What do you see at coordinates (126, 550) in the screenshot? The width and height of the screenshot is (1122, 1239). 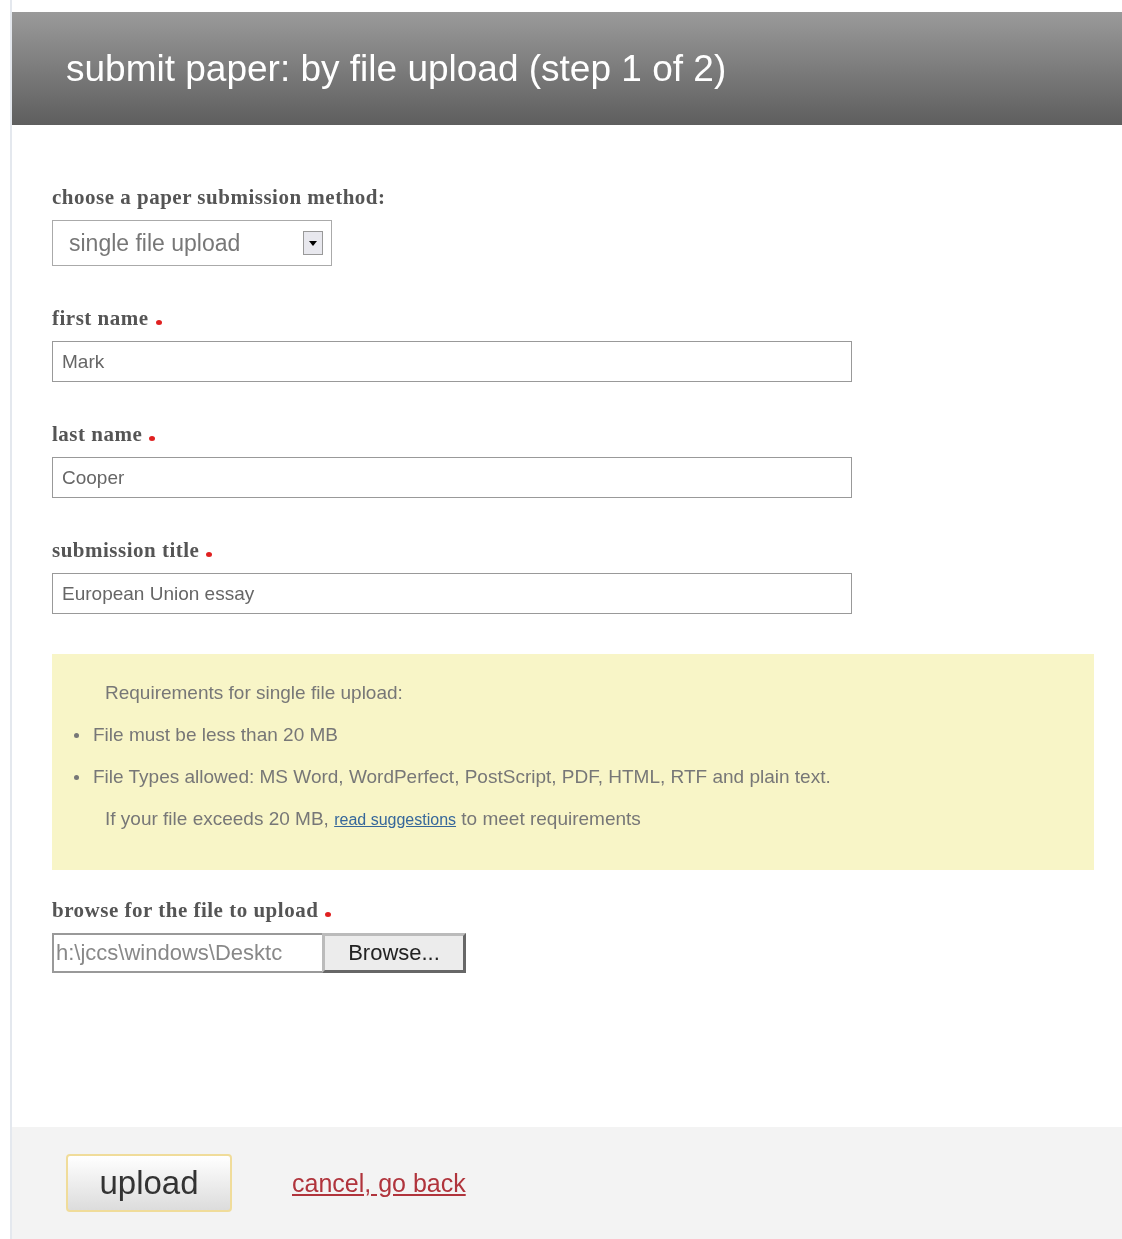 I see `field-label: submission title` at bounding box center [126, 550].